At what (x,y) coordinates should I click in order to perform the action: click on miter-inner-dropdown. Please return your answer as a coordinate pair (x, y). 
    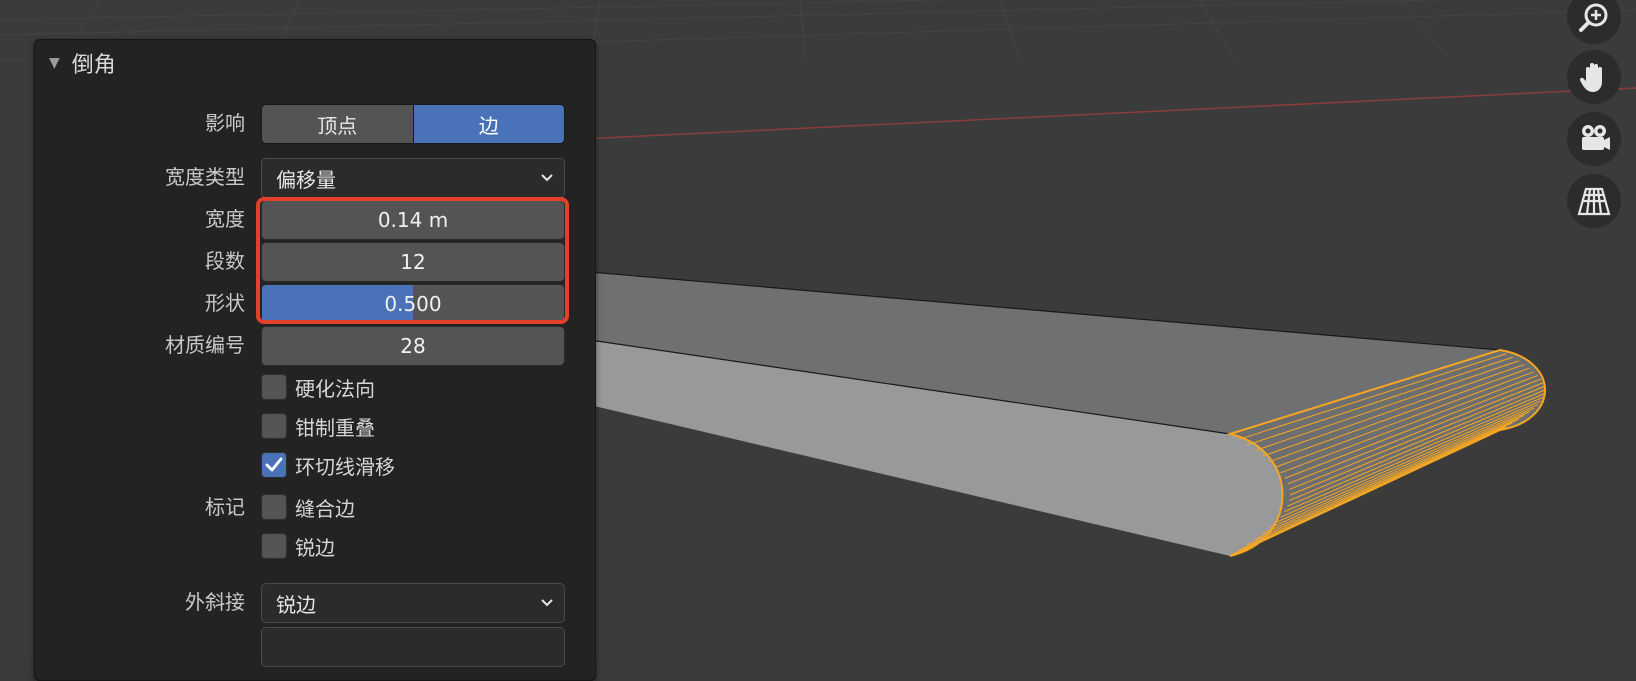
    Looking at the image, I should click on (413, 647).